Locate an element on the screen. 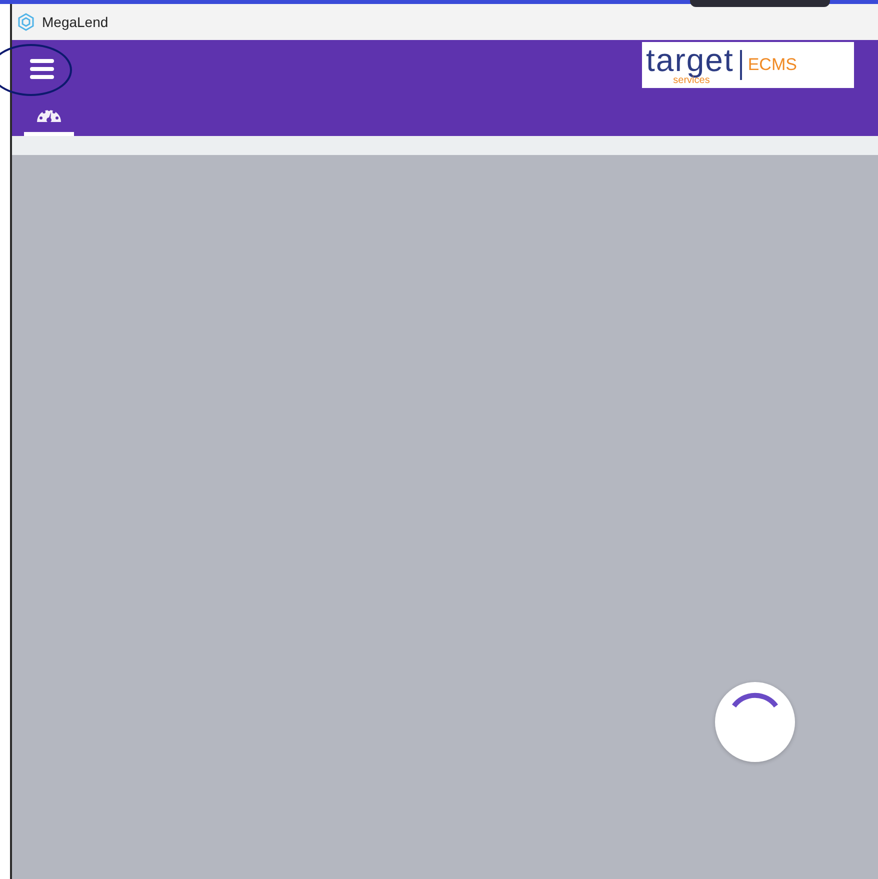 The image size is (878, 879). logo-subtitle: services is located at coordinates (691, 81).